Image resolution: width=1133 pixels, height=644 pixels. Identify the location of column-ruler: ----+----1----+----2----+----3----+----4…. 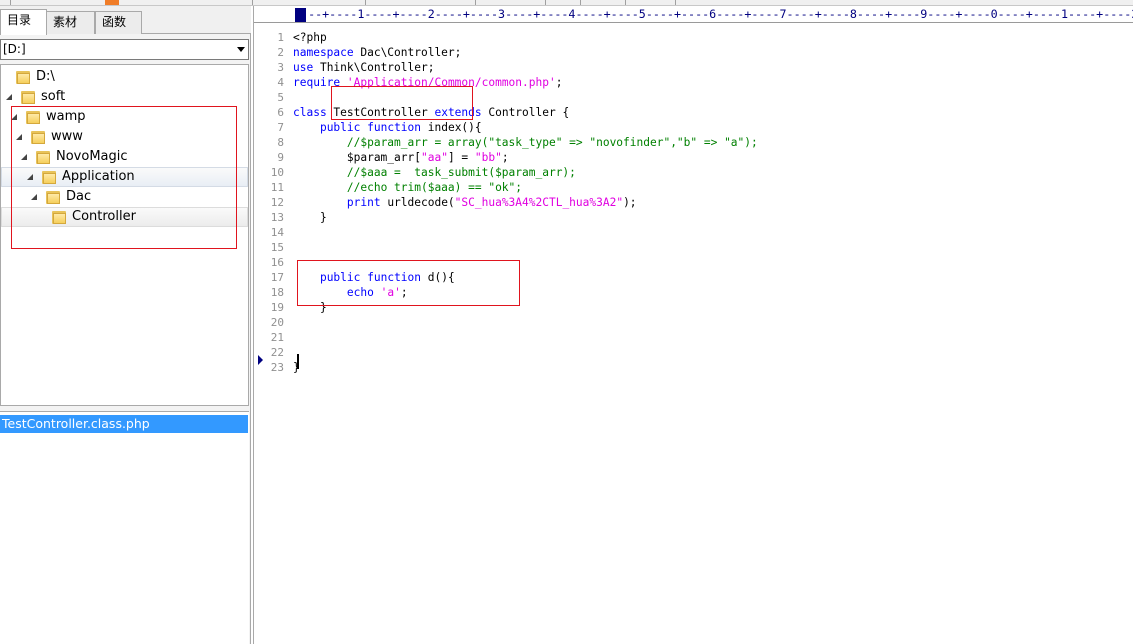
(693, 14).